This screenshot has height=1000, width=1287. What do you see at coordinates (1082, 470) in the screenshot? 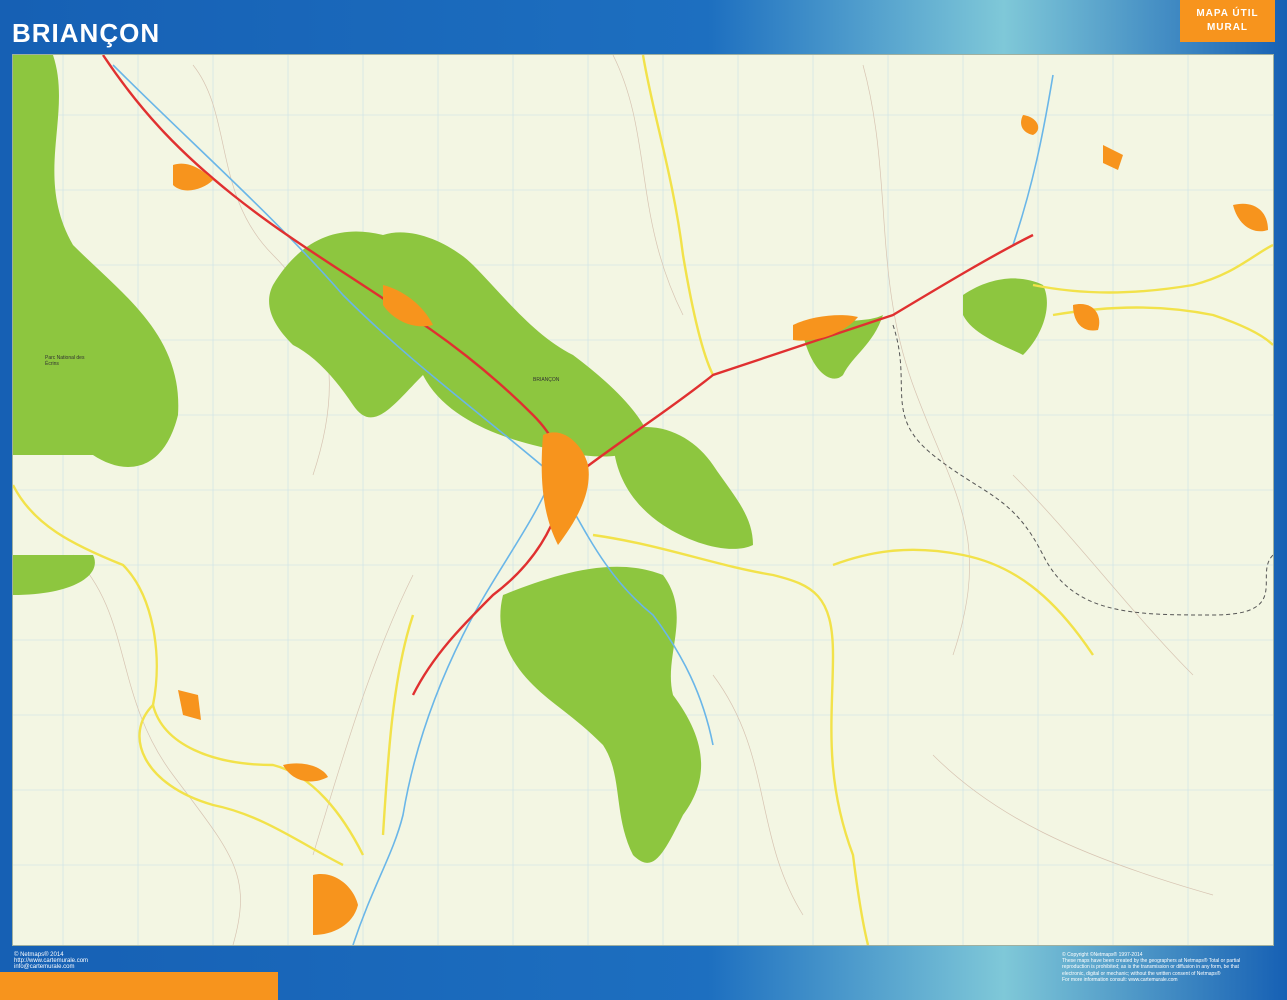
I see `border-line` at bounding box center [1082, 470].